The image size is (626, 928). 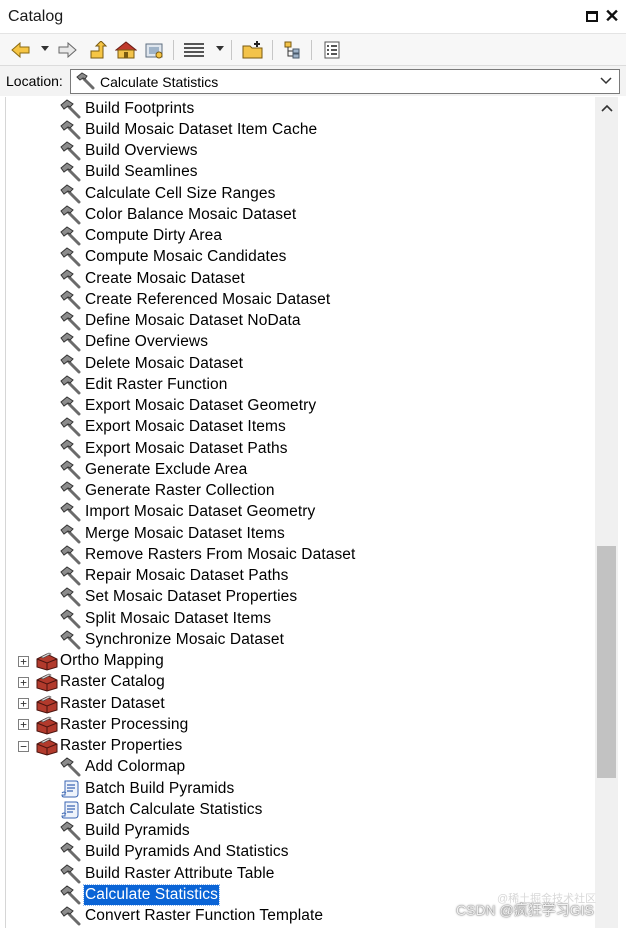 I want to click on view-dropdown-button, so click(x=220, y=48).